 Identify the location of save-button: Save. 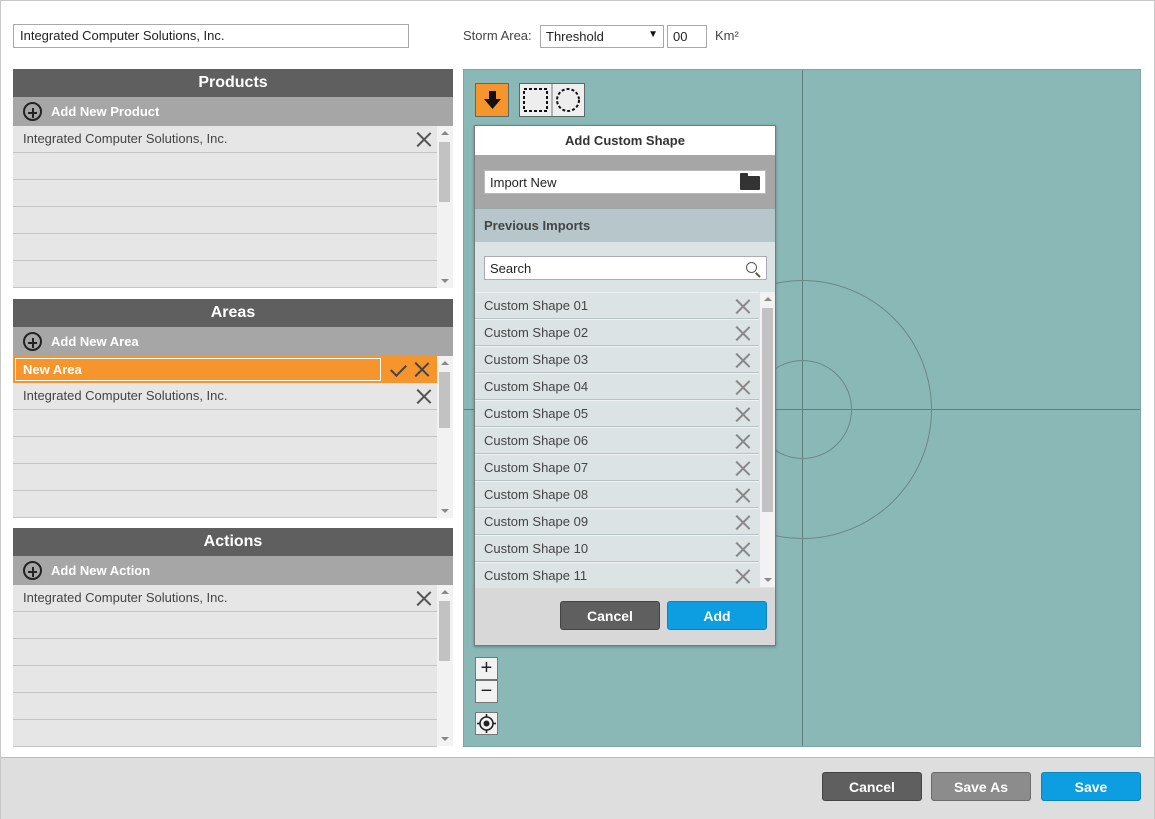
(1091, 786).